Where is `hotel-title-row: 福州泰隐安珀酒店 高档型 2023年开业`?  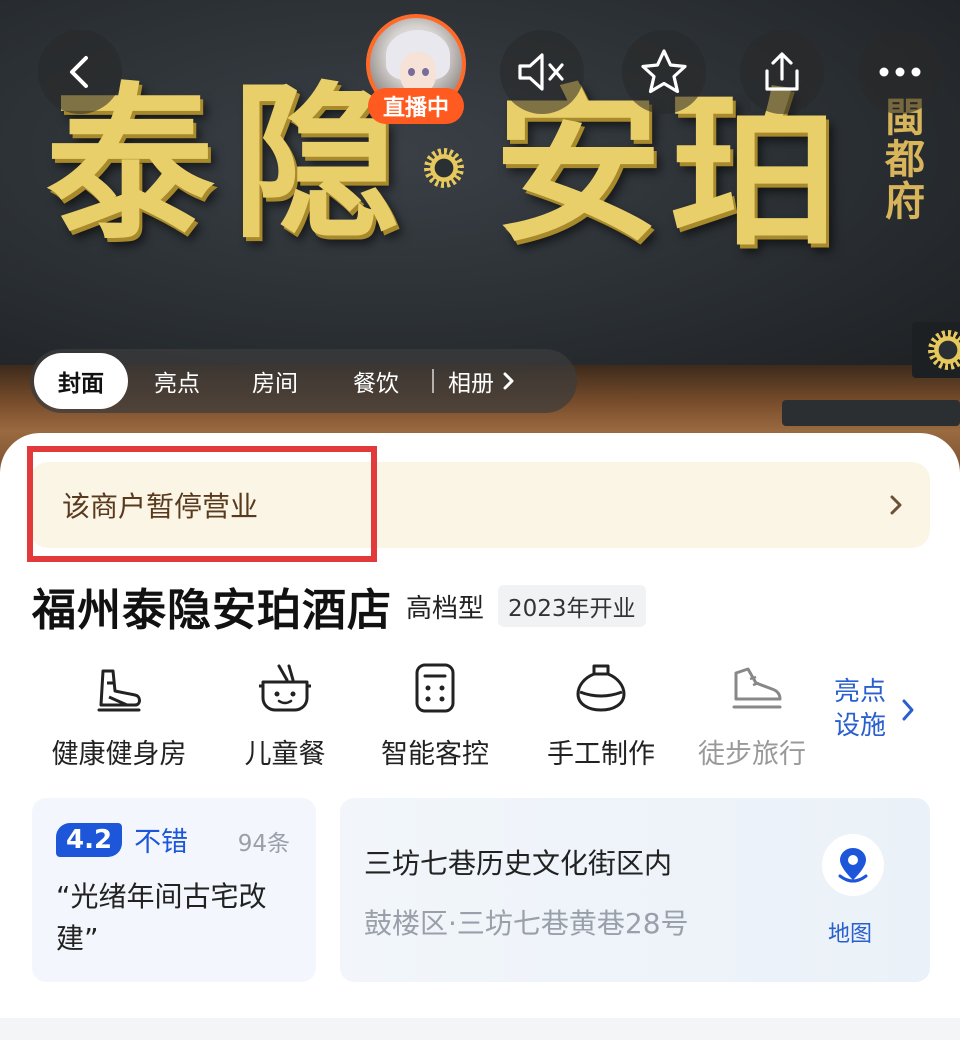
hotel-title-row: 福州泰隐安珀酒店 高档型 2023年开业 is located at coordinates (339, 606).